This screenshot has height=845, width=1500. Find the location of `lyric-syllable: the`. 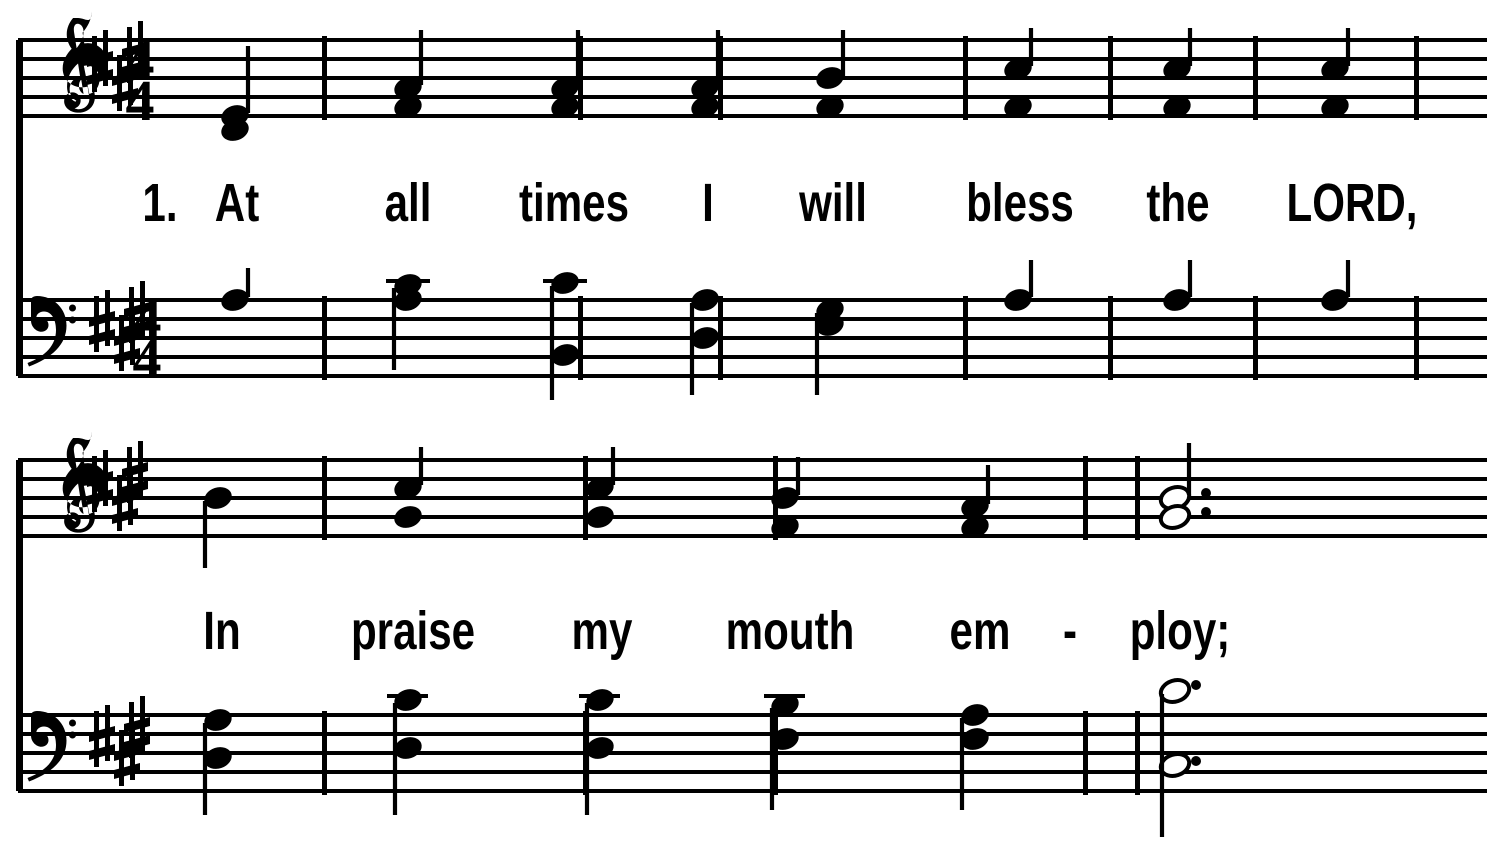

lyric-syllable: the is located at coordinates (1178, 203).